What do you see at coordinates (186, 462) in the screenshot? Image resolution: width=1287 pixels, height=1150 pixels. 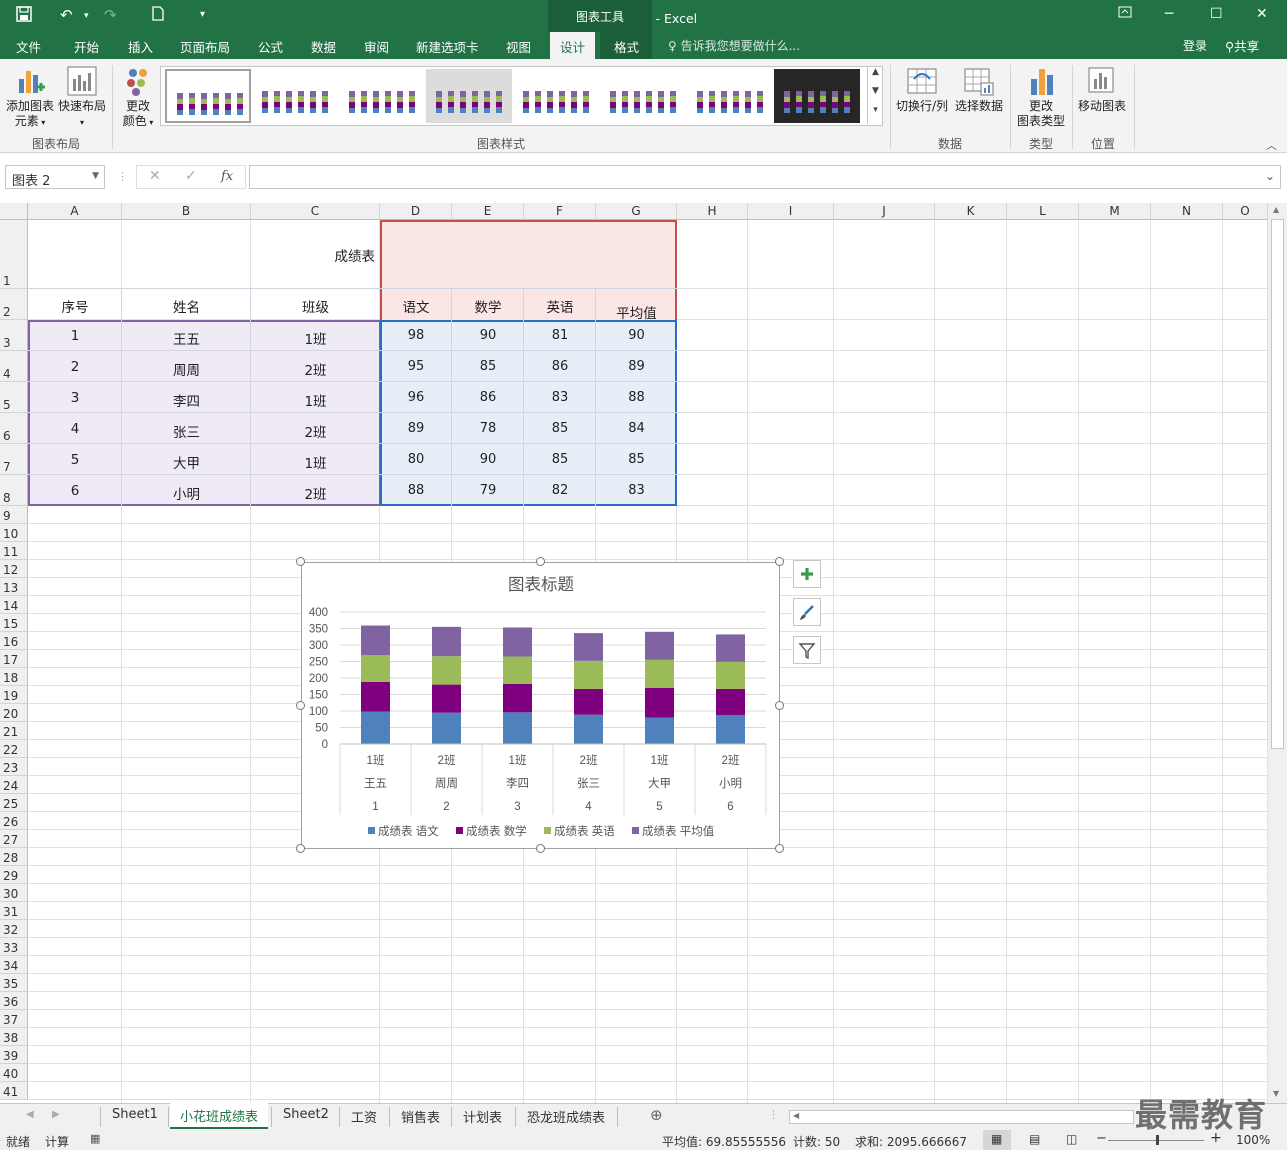 I see `table-cell: 大甲` at bounding box center [186, 462].